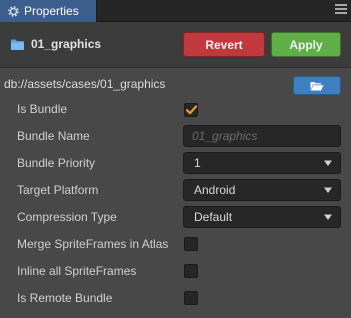 This screenshot has width=351, height=318. I want to click on bundle-name-input: 01_graphics, so click(262, 136).